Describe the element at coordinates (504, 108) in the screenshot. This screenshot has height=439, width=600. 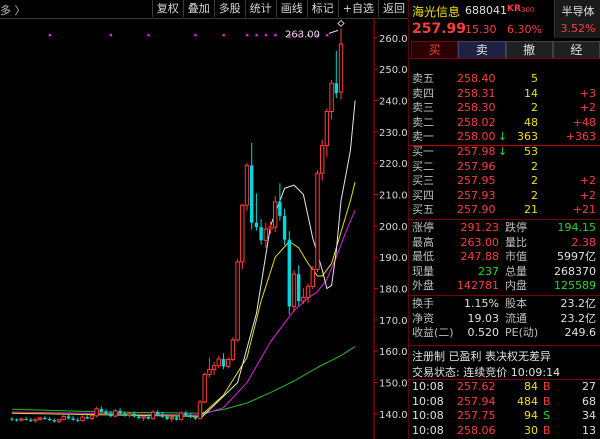
I see `sell-order-row: 卖三 258.30 2 +2` at that location.